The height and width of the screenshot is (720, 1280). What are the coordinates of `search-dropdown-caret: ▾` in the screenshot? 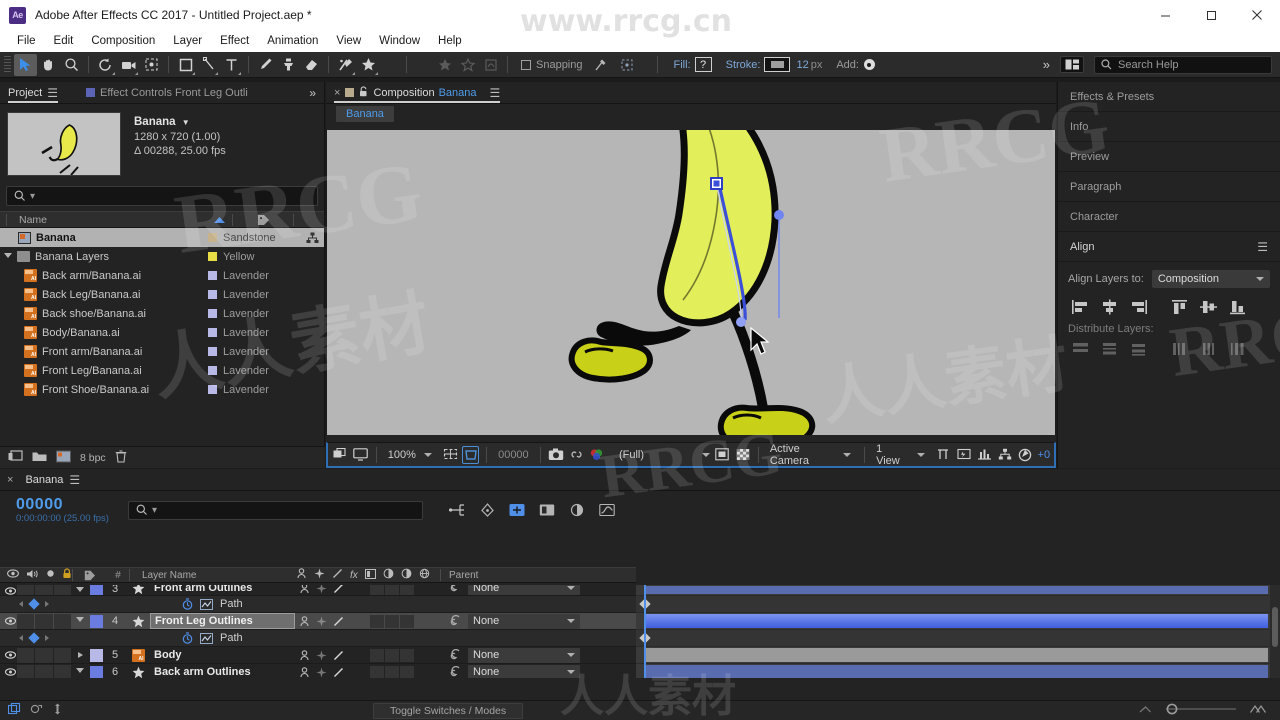 It's located at (154, 510).